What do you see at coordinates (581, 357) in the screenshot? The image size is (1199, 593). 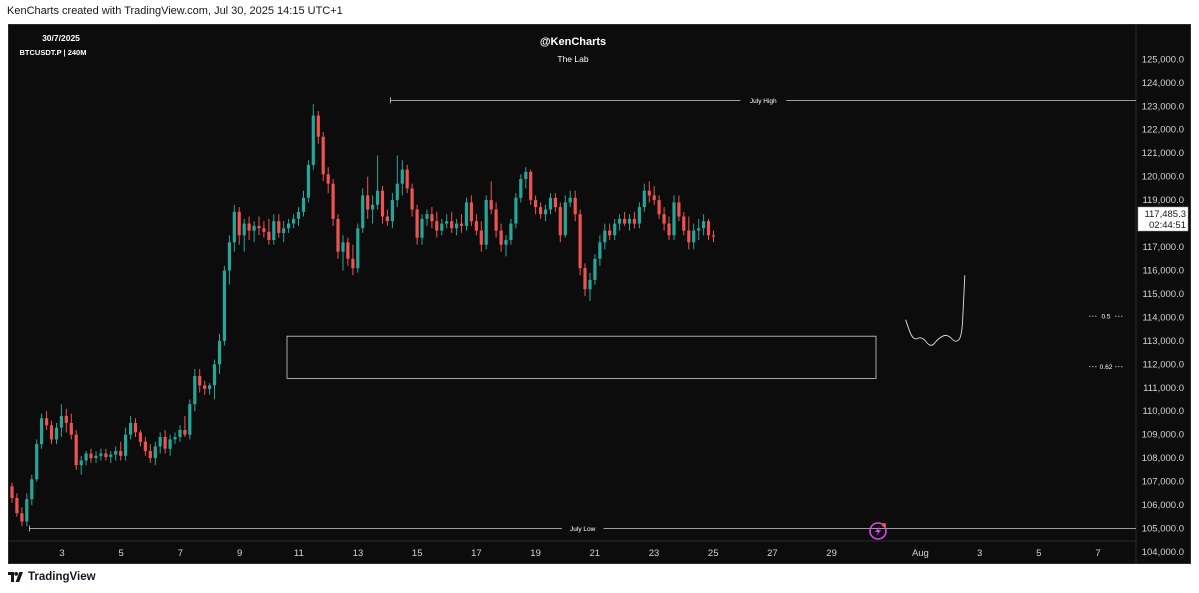 I see `zone-rectangle` at bounding box center [581, 357].